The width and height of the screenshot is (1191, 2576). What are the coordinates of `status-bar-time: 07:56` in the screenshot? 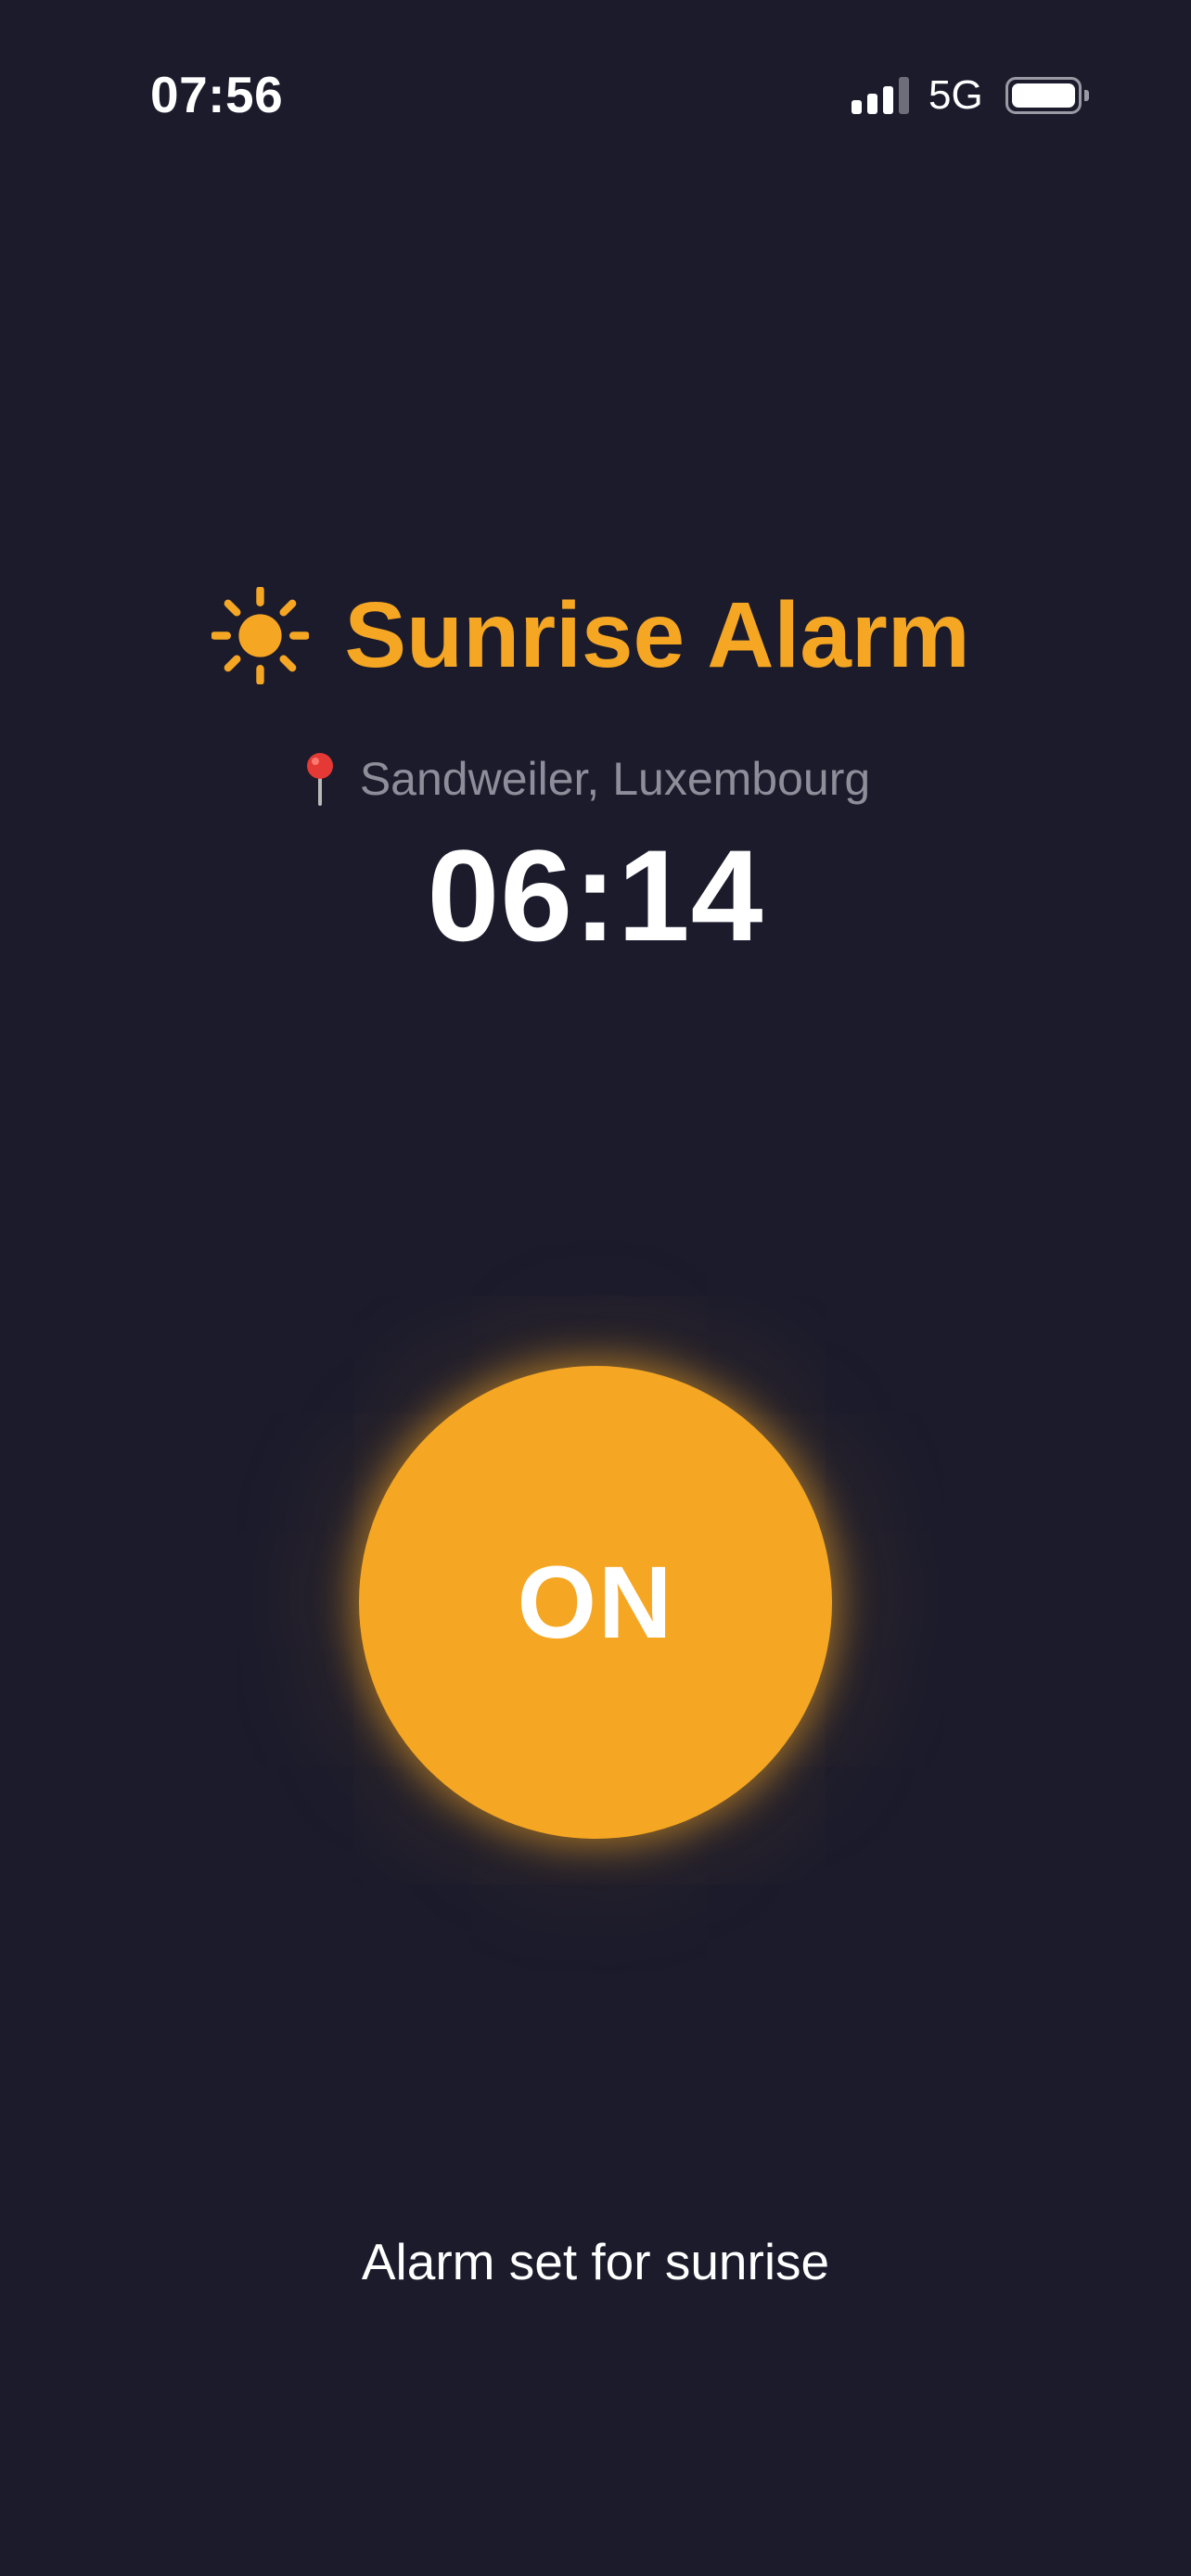 It's located at (217, 94).